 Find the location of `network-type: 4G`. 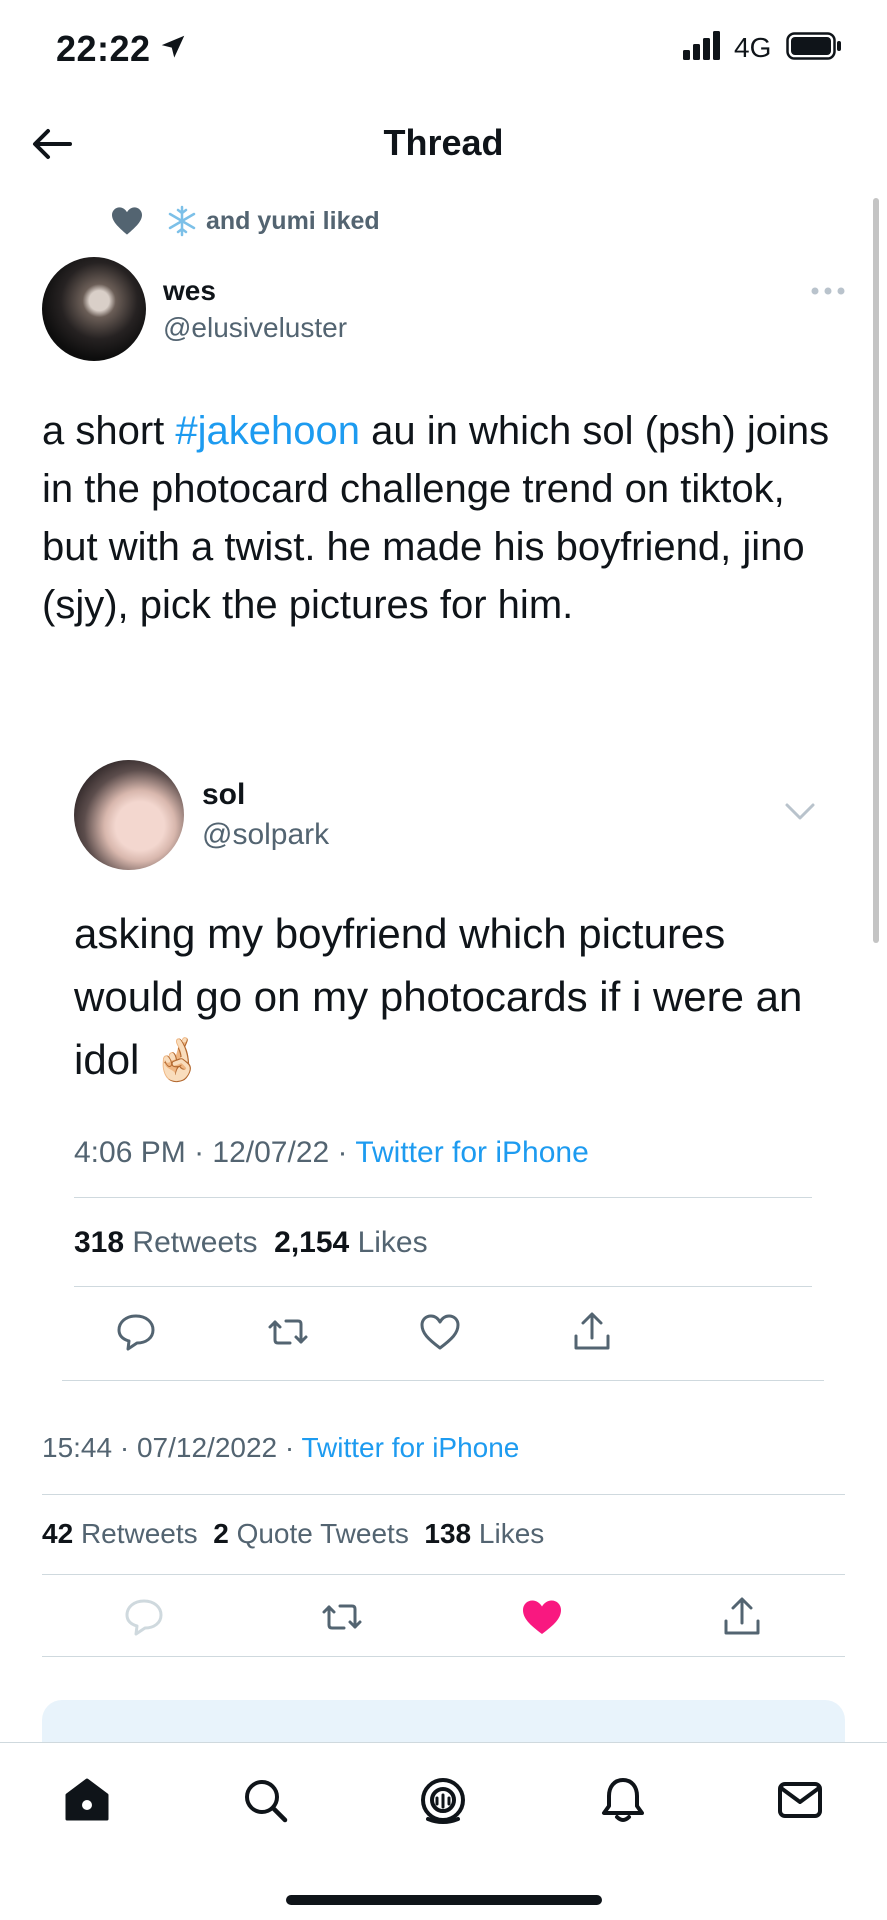

network-type: 4G is located at coordinates (753, 47).